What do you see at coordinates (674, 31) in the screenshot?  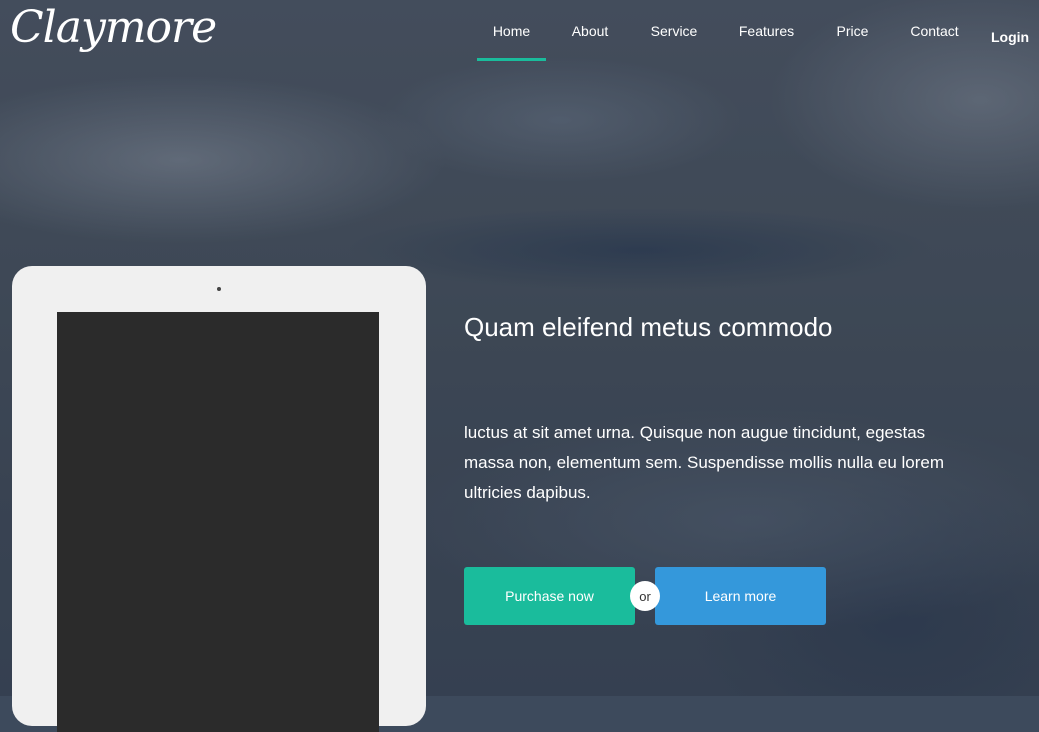 I see `nav-item-service: Service` at bounding box center [674, 31].